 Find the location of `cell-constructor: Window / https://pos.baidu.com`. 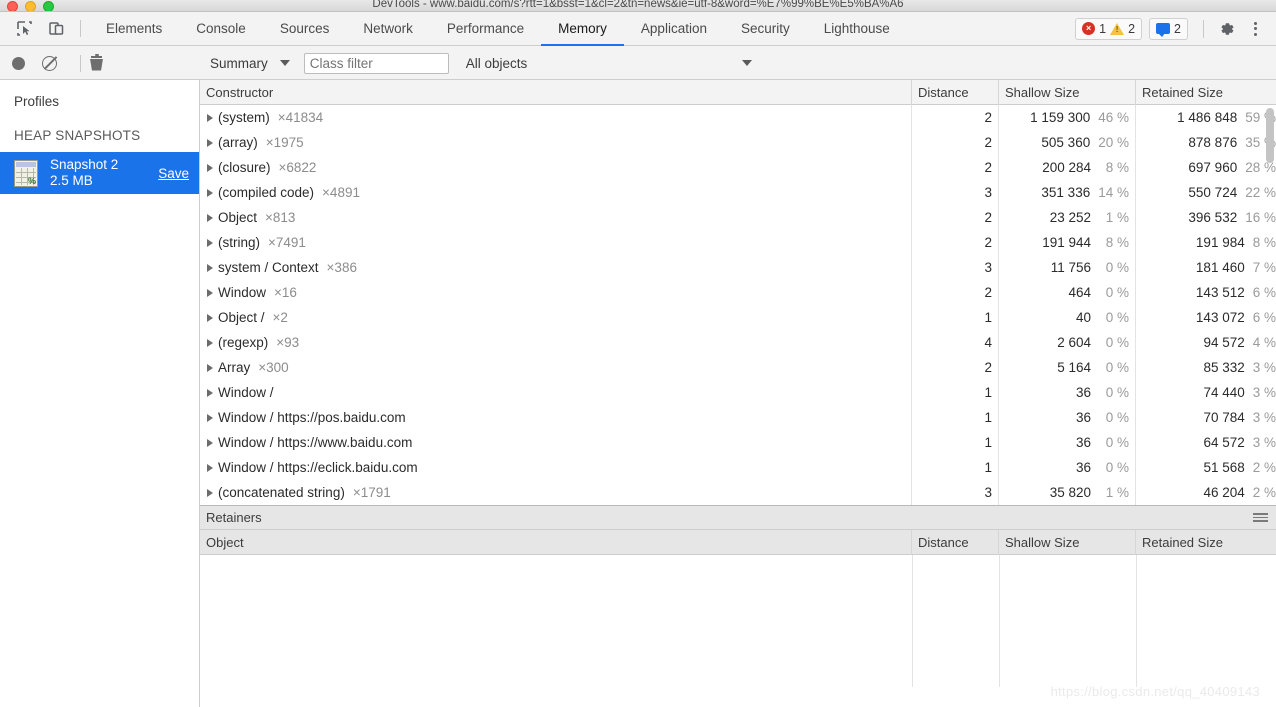

cell-constructor: Window / https://pos.baidu.com is located at coordinates (556, 417).